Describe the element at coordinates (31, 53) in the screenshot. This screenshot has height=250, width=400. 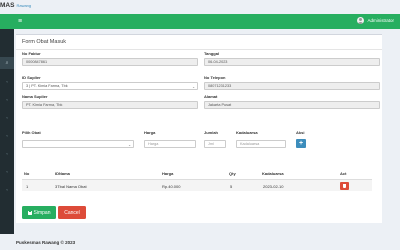
I see `no-faktur-label: No Faktur` at that location.